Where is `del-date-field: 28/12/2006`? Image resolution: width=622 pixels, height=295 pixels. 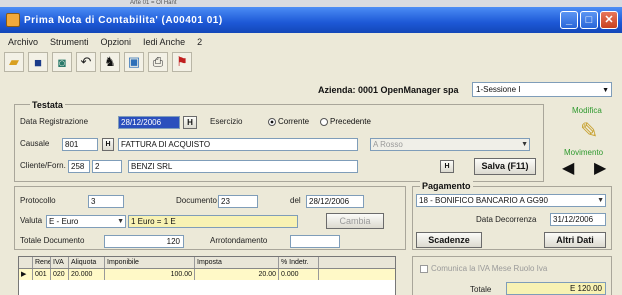
del-date-field: 28/12/2006 is located at coordinates (335, 201).